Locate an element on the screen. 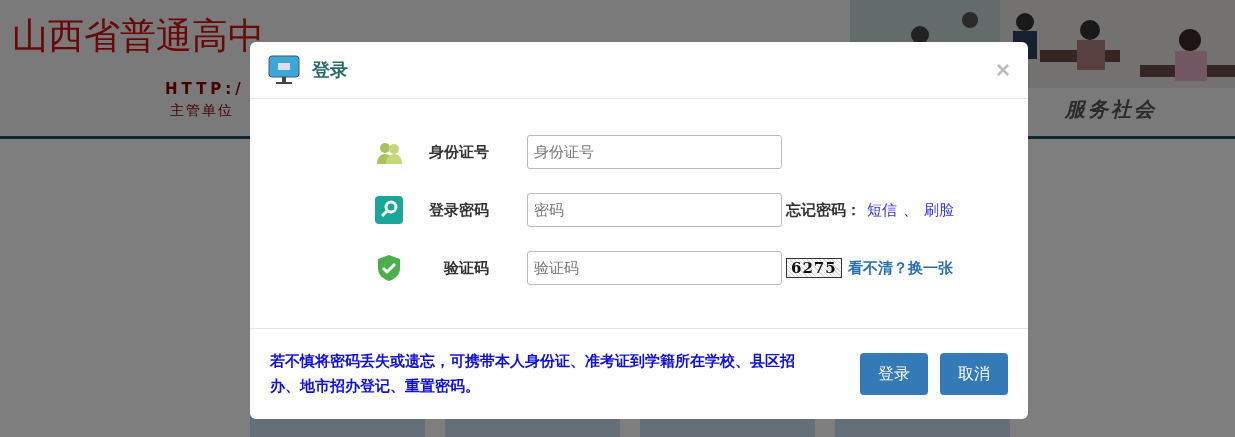 The image size is (1235, 437). authority-text: 主管单位 is located at coordinates (202, 111).